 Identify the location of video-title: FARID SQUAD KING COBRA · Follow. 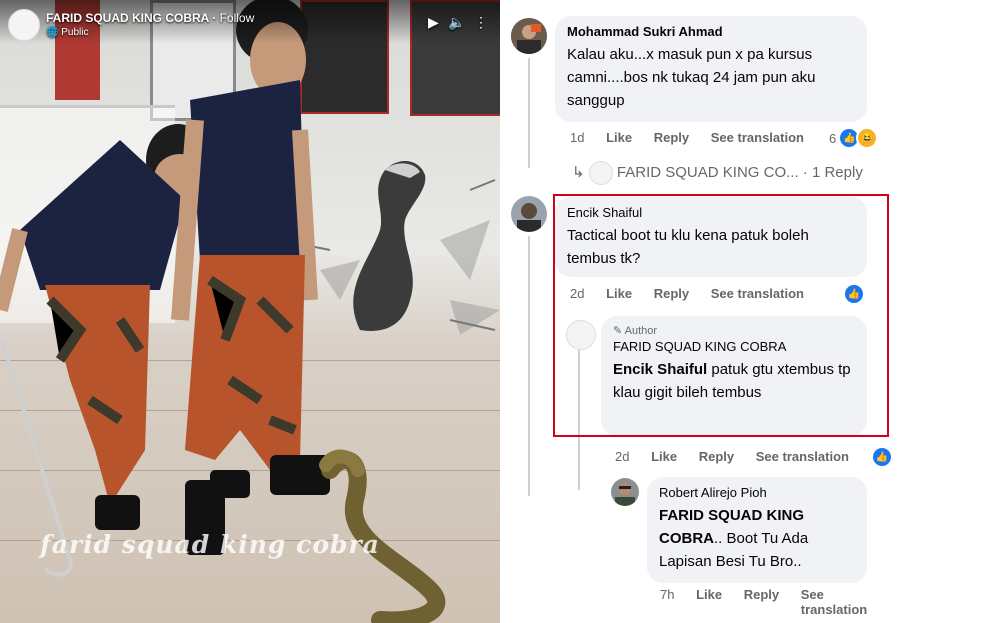
(150, 18).